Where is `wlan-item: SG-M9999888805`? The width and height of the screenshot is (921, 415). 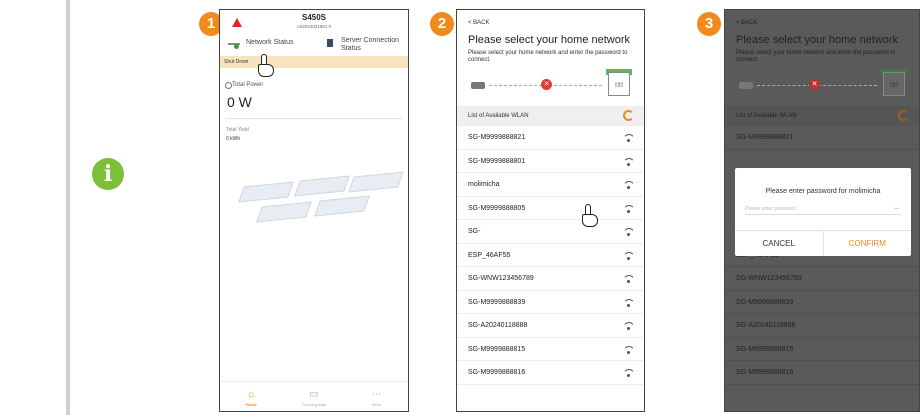
wlan-item: SG-M9999888805 is located at coordinates (550, 208).